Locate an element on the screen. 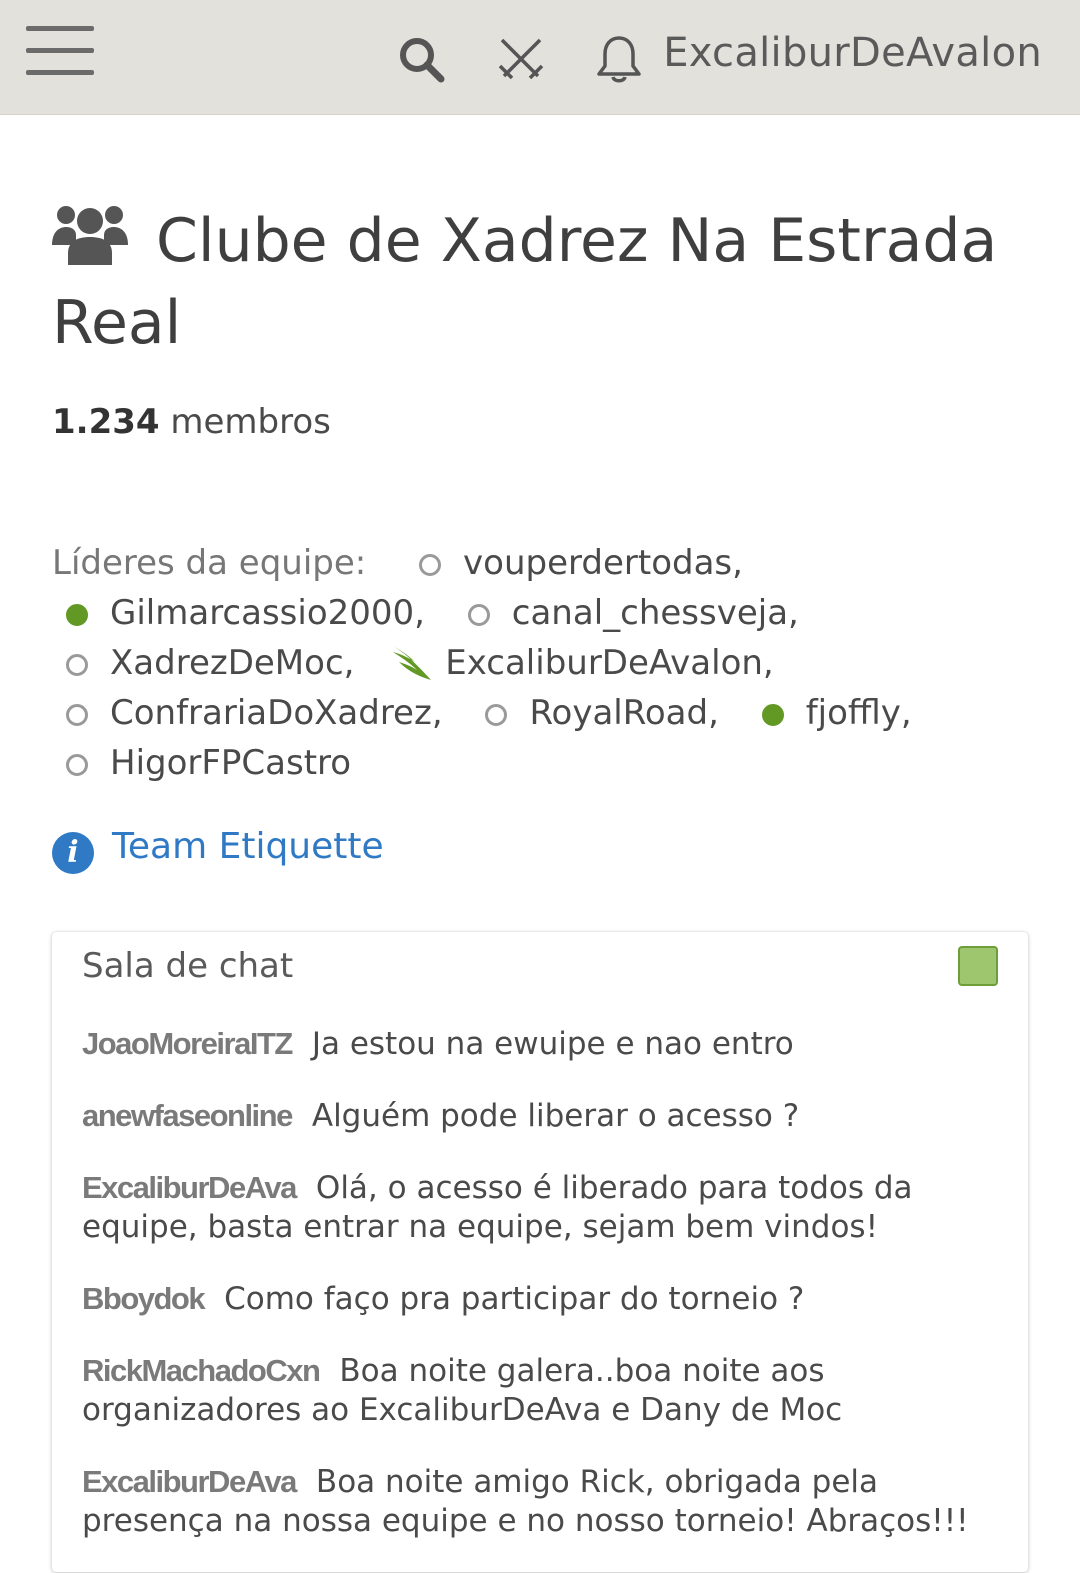 The width and height of the screenshot is (1080, 1573). chat-username: RickMachadoCxn is located at coordinates (201, 1370).